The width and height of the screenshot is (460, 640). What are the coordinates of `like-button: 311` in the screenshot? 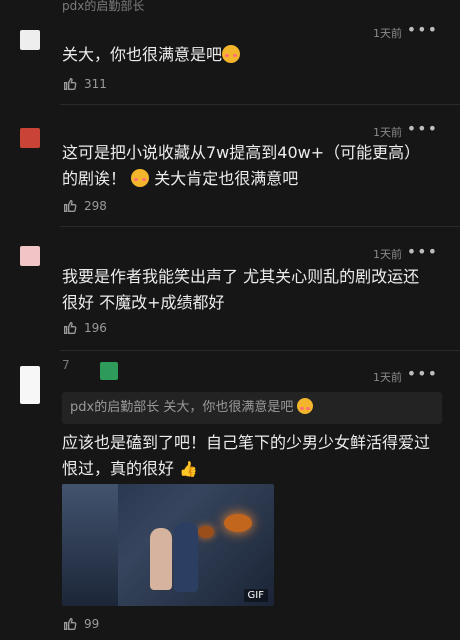 It's located at (84, 84).